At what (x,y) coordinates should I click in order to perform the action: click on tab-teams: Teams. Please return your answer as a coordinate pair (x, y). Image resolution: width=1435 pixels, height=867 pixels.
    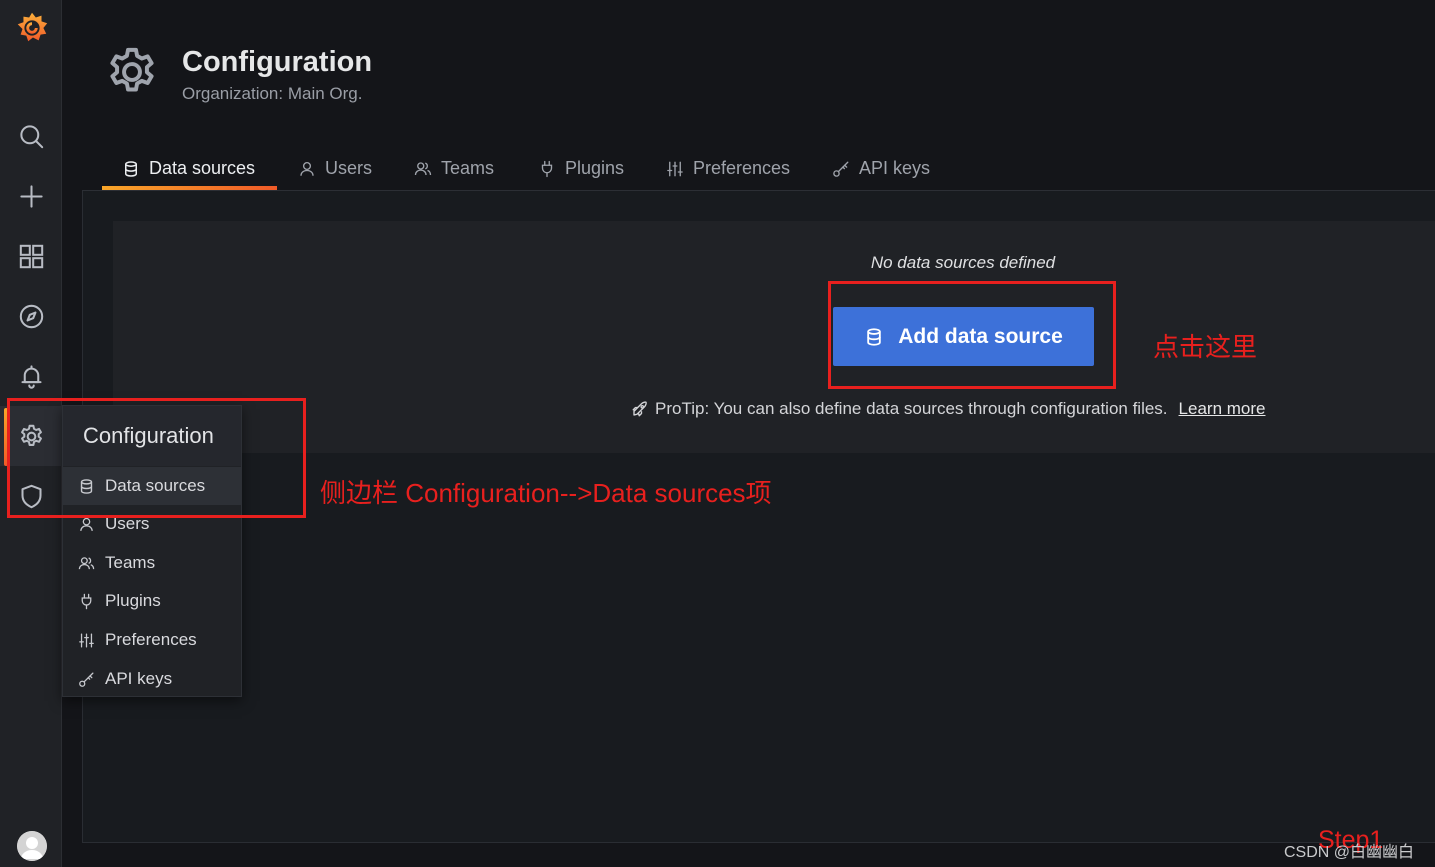
    Looking at the image, I should click on (454, 168).